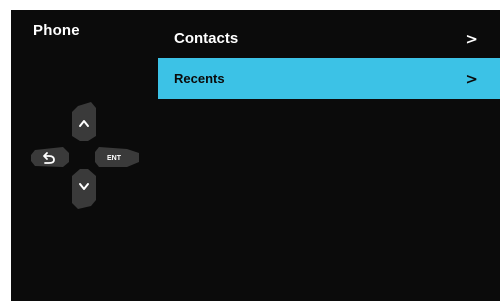 The width and height of the screenshot is (500, 301). What do you see at coordinates (84, 189) in the screenshot?
I see `down-button` at bounding box center [84, 189].